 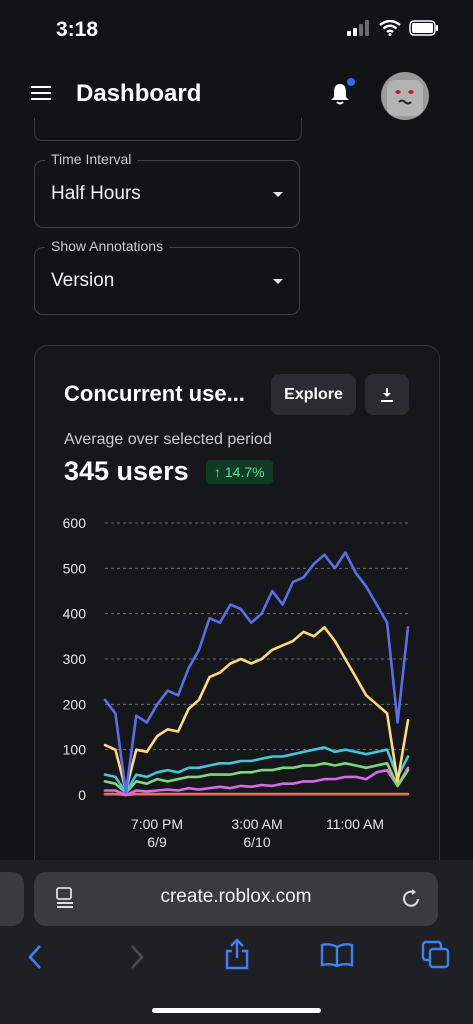 I want to click on time-interval-value: Half Hours, so click(x=96, y=193).